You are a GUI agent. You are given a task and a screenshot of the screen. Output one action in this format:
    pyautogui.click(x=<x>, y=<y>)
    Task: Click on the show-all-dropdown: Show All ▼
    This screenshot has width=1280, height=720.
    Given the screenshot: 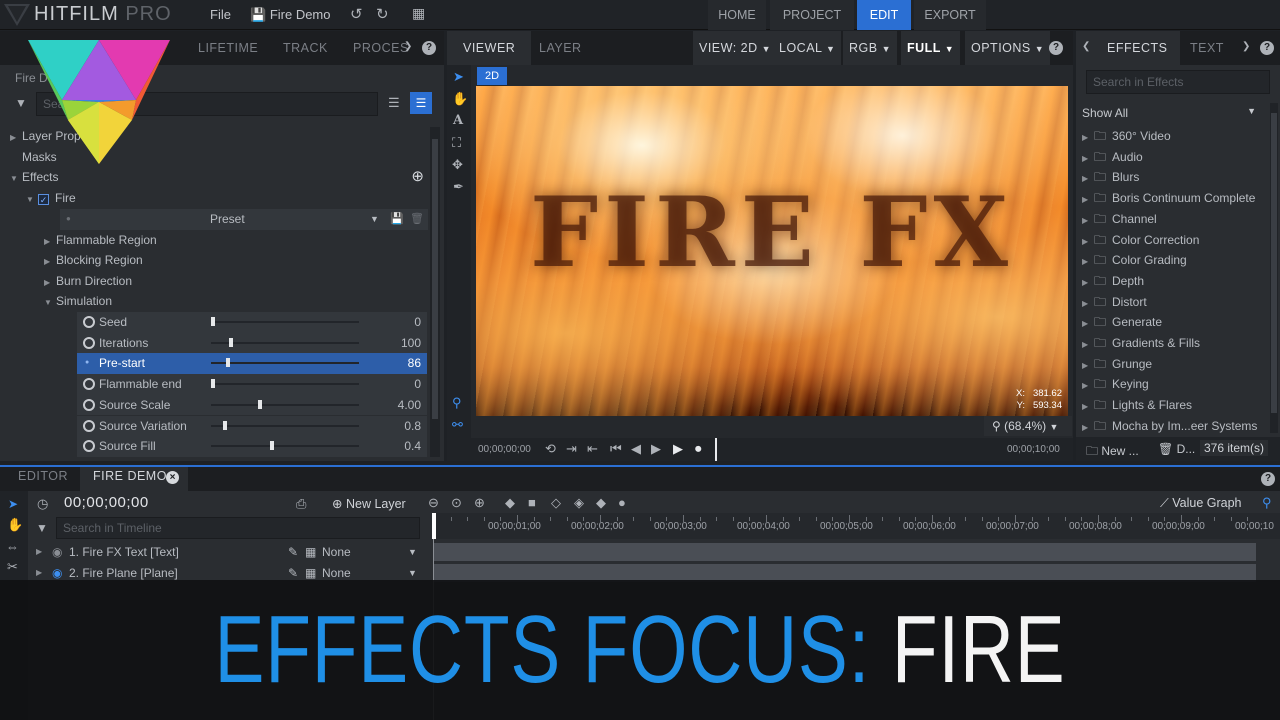 What is the action you would take?
    pyautogui.click(x=1175, y=115)
    